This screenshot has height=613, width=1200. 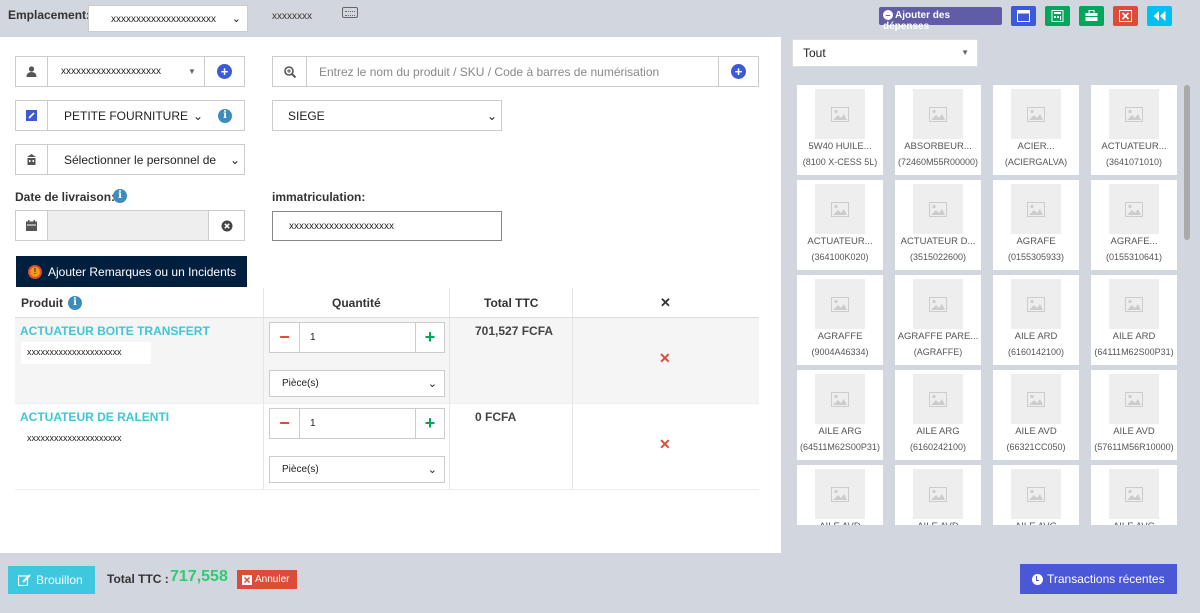 I want to click on product-card-name: AILE ARG, so click(x=938, y=431).